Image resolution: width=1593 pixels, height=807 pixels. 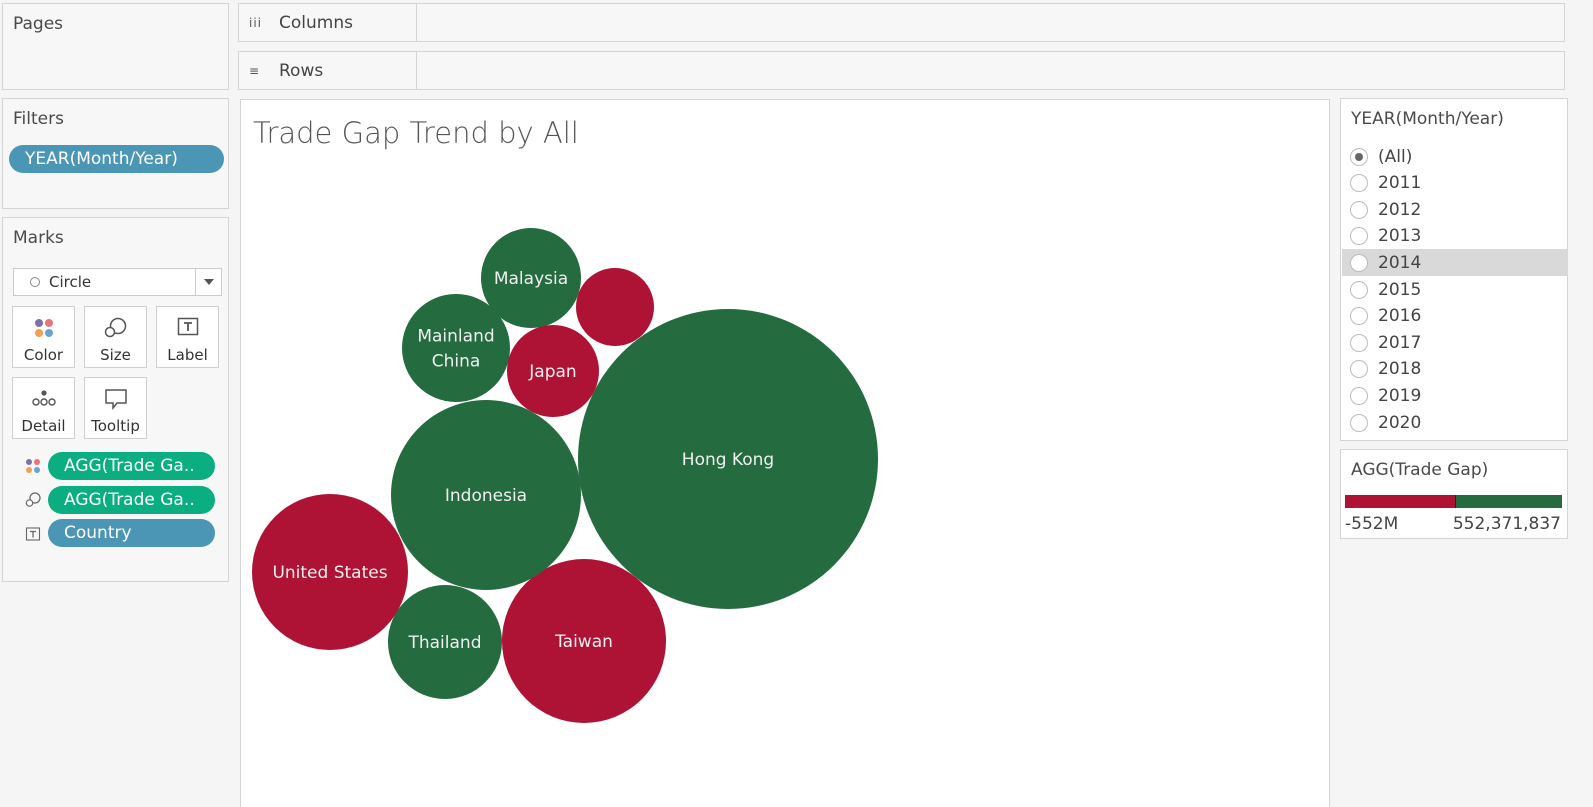 What do you see at coordinates (208, 282) in the screenshot?
I see `chevron-down-icon` at bounding box center [208, 282].